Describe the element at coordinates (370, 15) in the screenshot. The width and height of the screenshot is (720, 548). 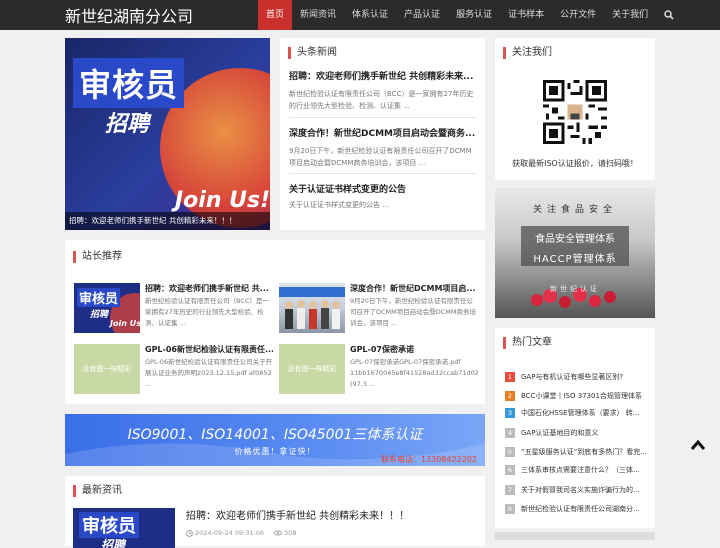
I see `nav-item-system-cert: 体系认证` at that location.